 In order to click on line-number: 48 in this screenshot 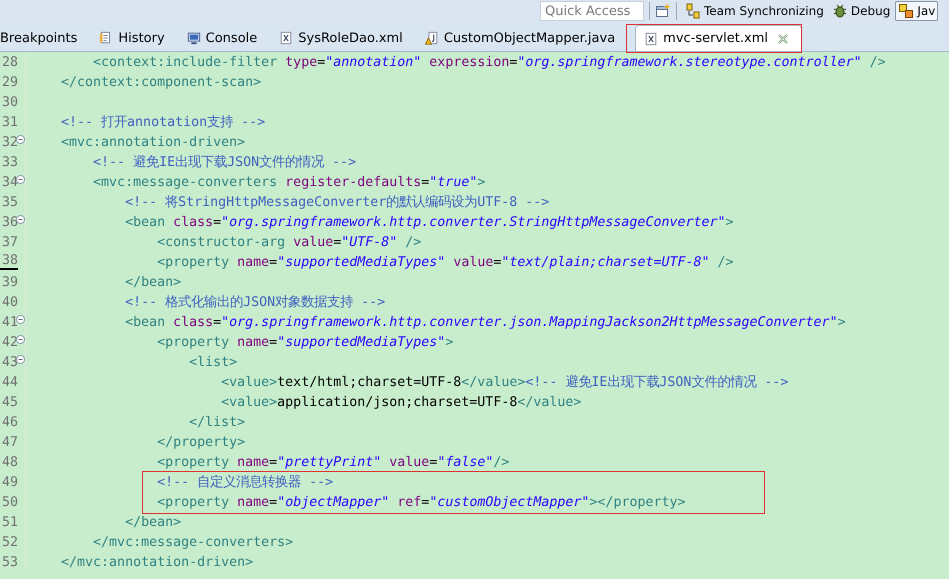, I will do `click(9, 462)`.